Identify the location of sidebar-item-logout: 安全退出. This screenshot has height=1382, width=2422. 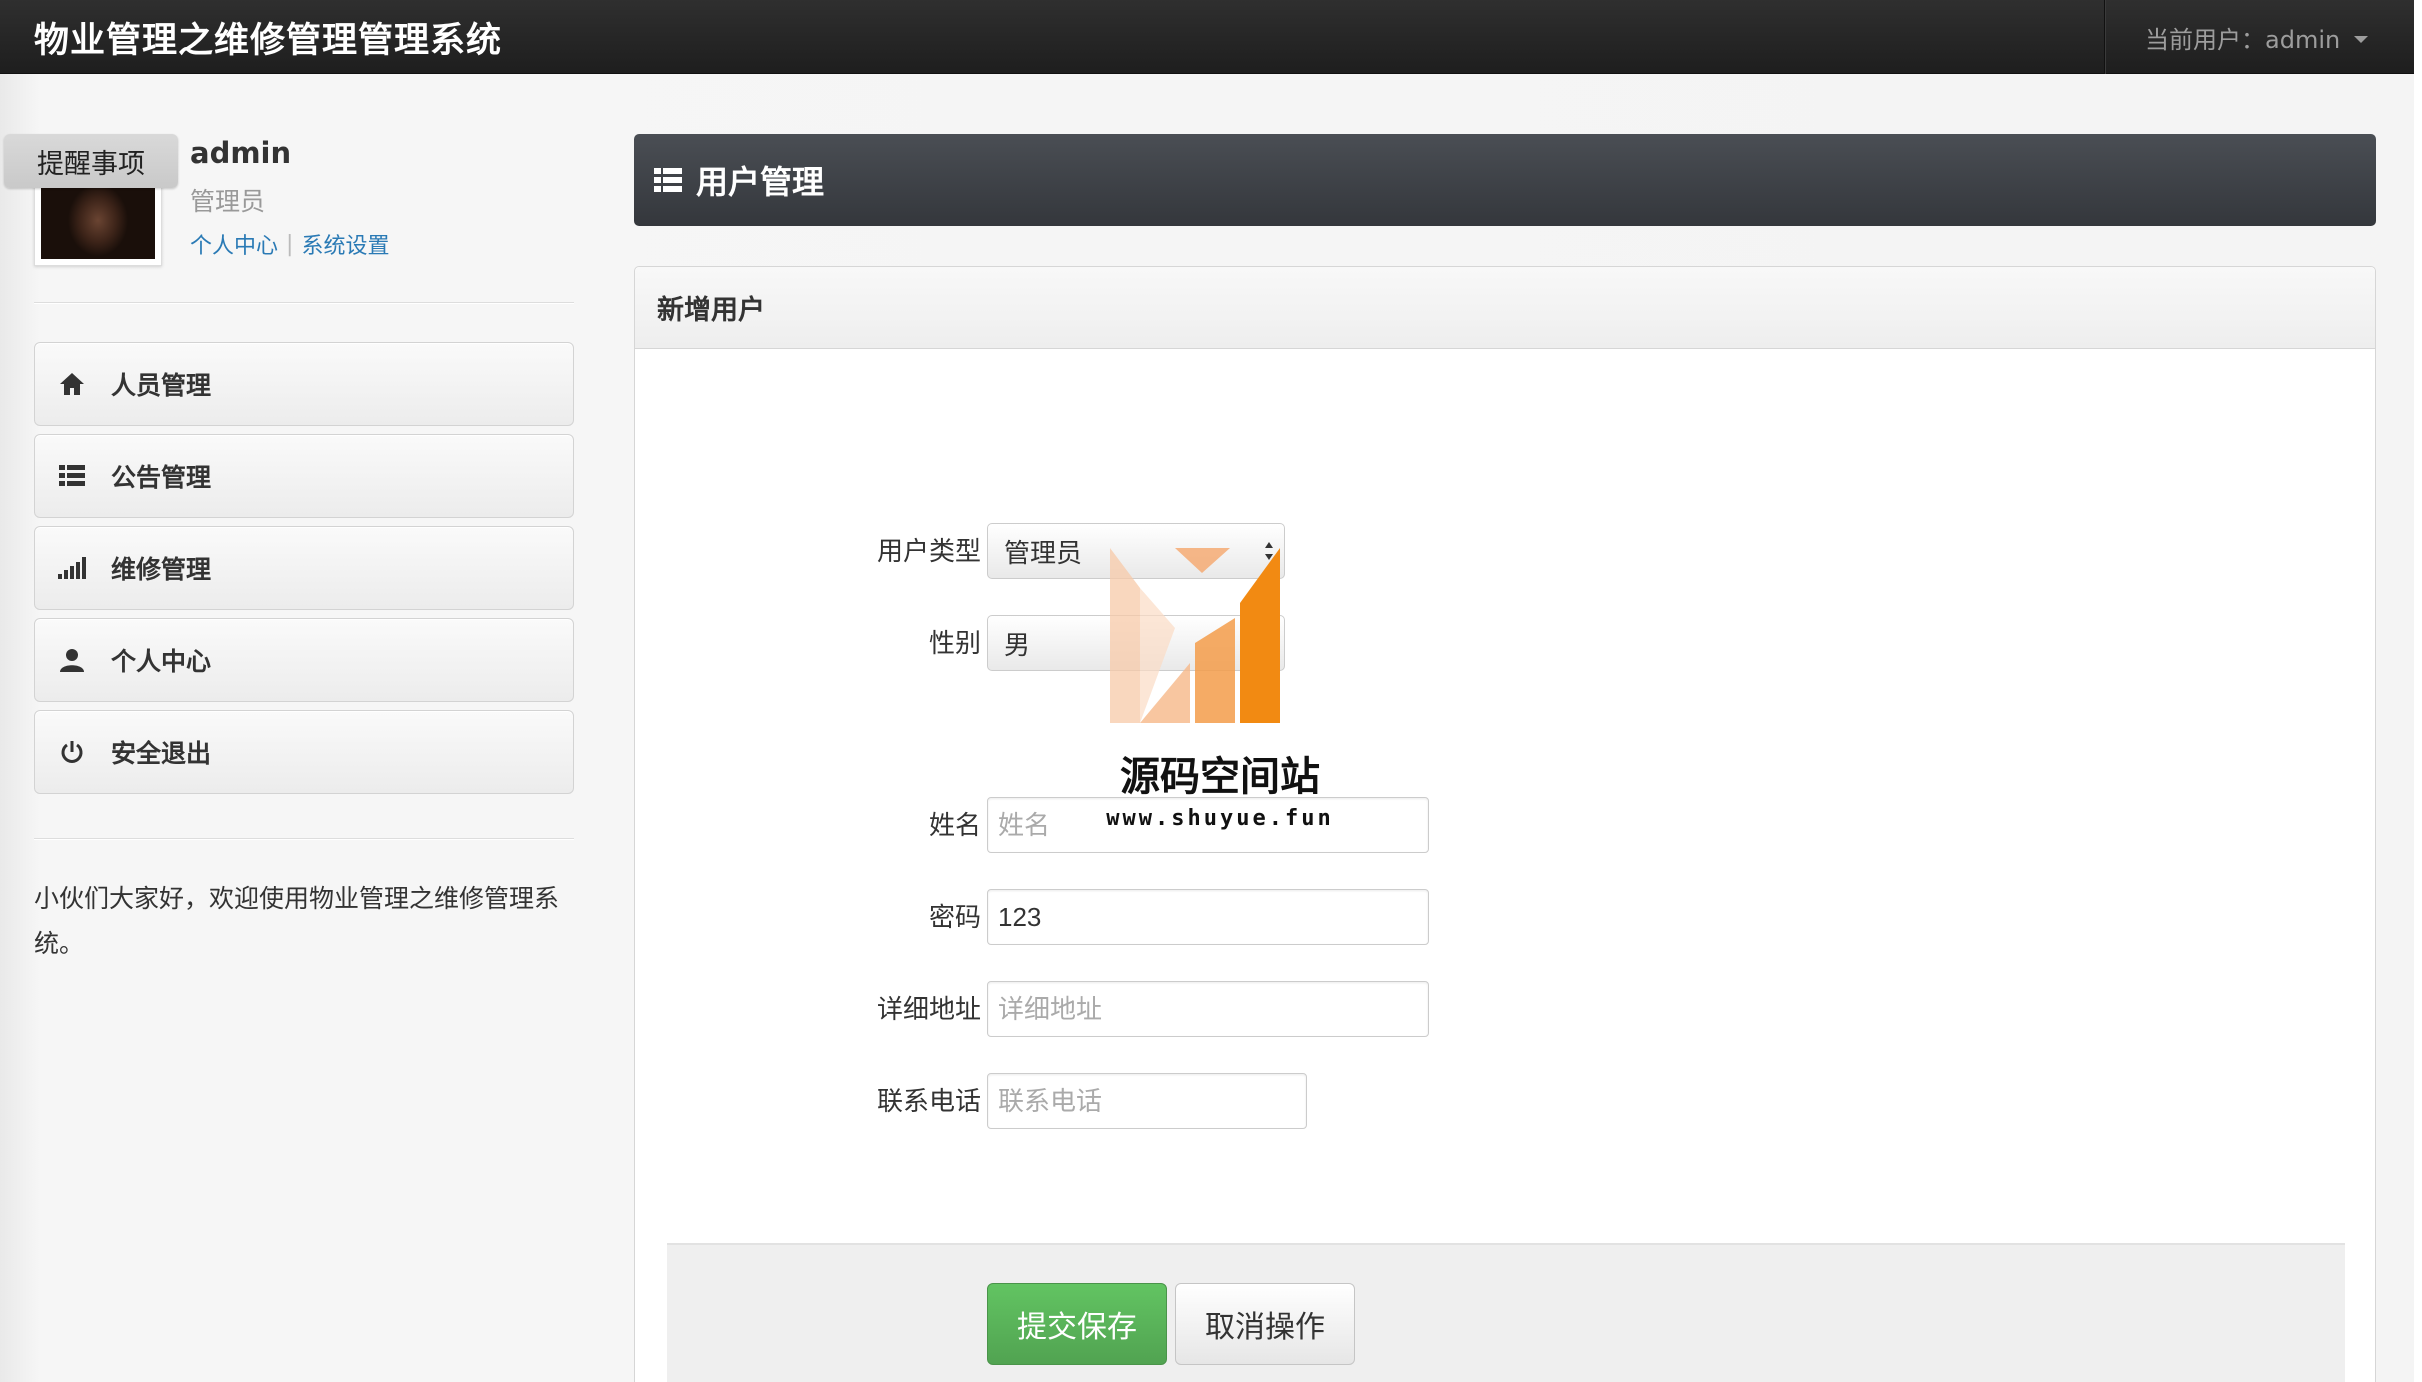
(304, 752).